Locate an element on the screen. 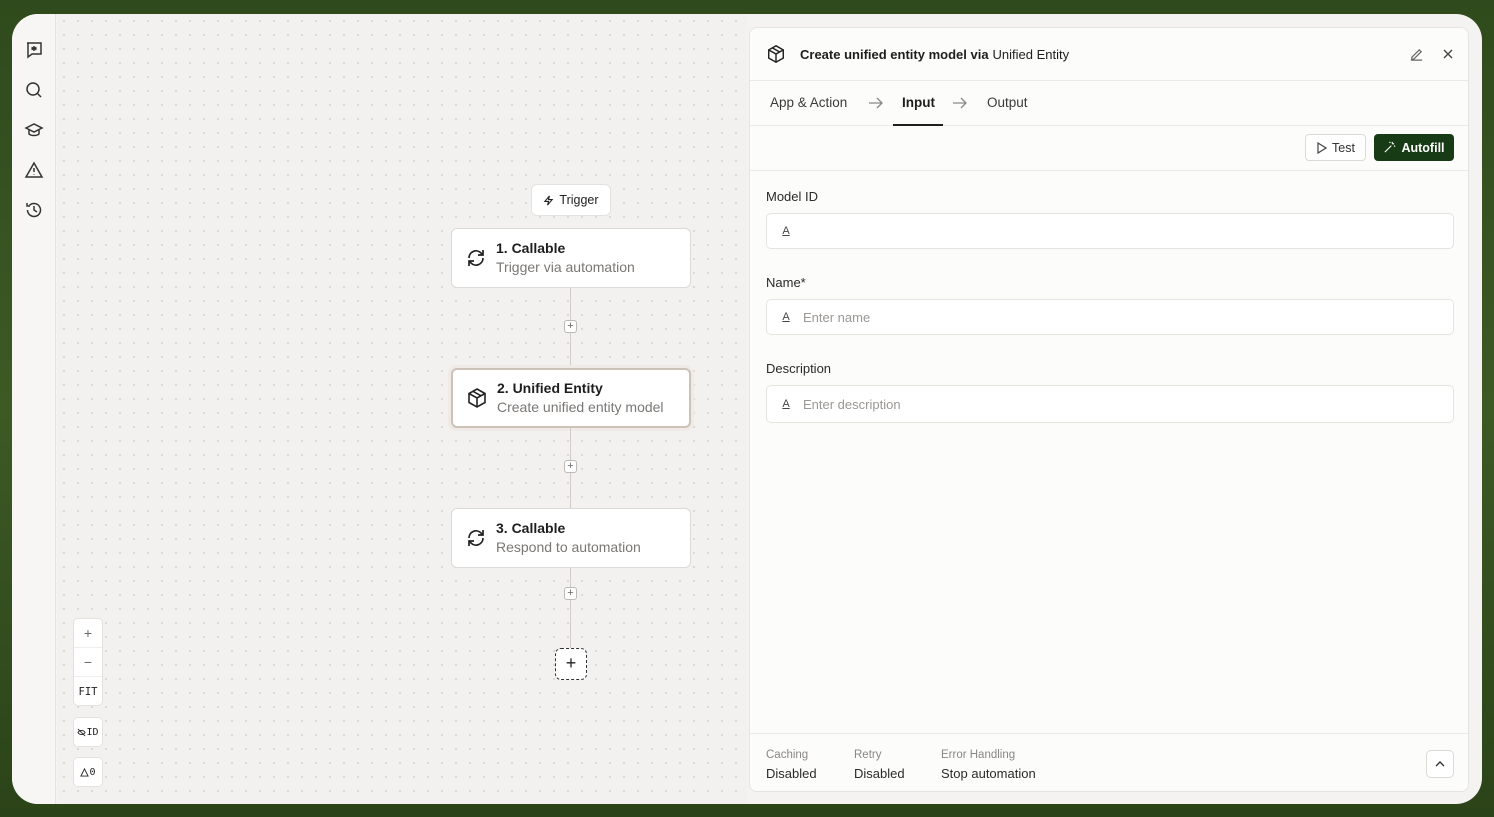  error-handling-setting: Error Handling Stop automation is located at coordinates (988, 766).